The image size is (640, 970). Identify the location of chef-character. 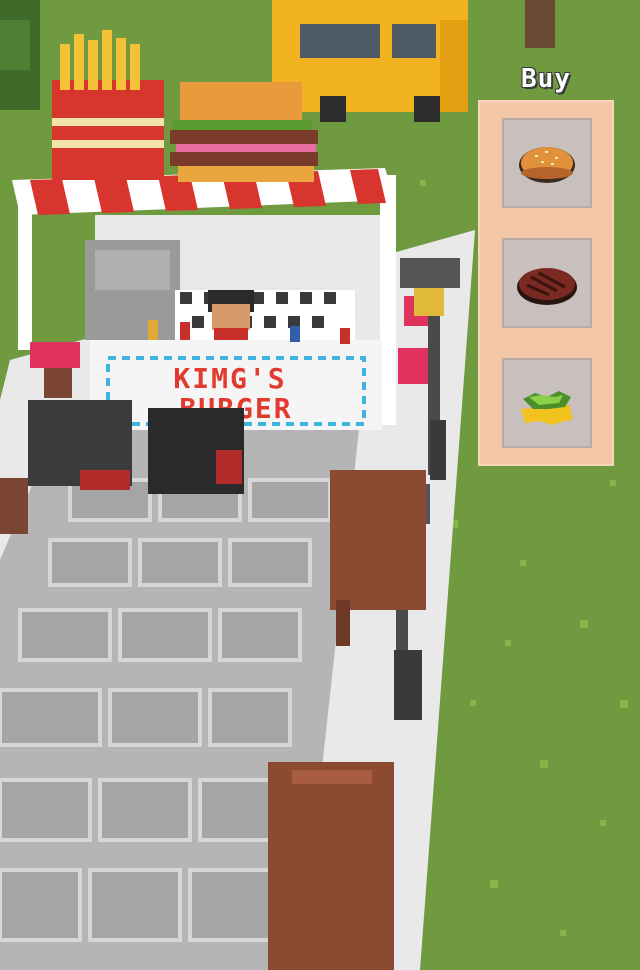
(231, 316).